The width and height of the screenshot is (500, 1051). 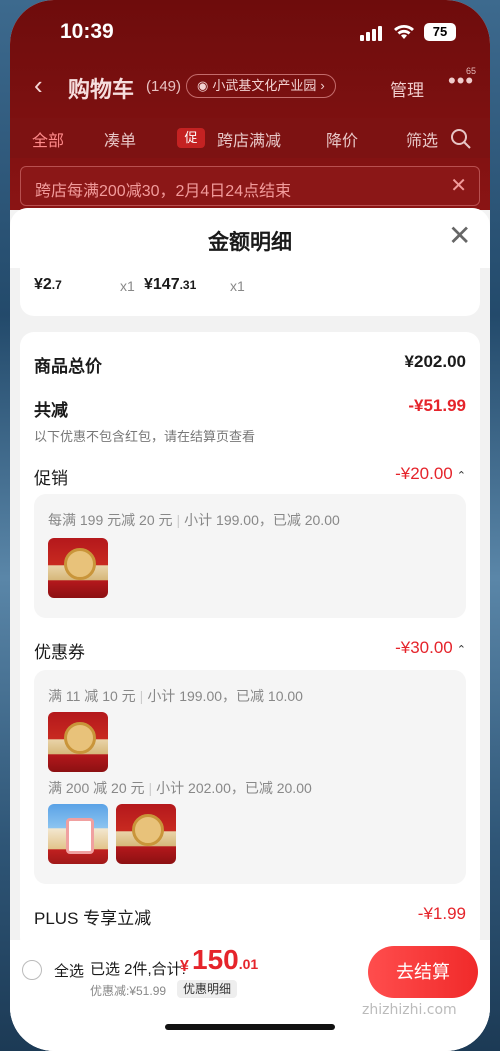 I want to click on address-selector: ◉ 小武基文化产业园 ›, so click(x=261, y=86).